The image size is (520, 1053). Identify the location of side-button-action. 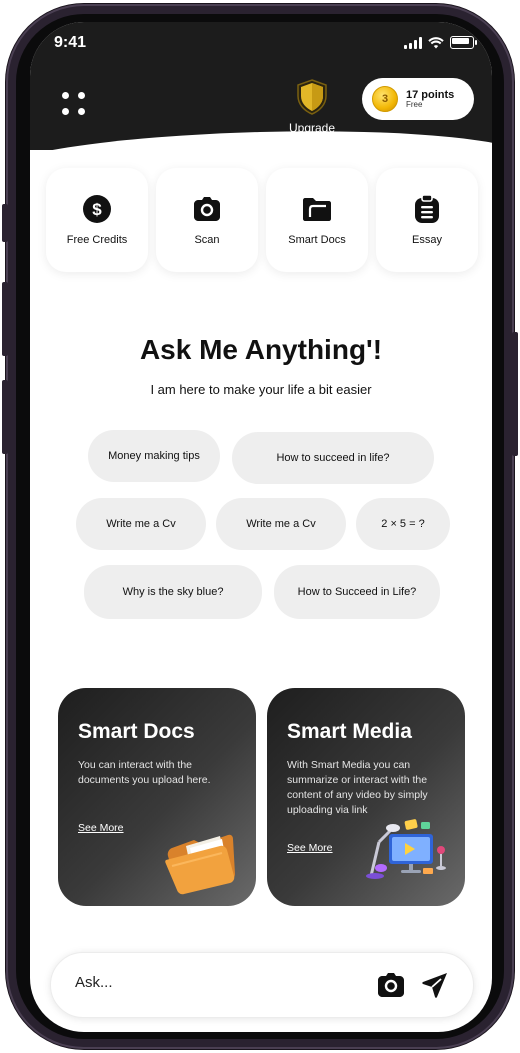
(5, 223).